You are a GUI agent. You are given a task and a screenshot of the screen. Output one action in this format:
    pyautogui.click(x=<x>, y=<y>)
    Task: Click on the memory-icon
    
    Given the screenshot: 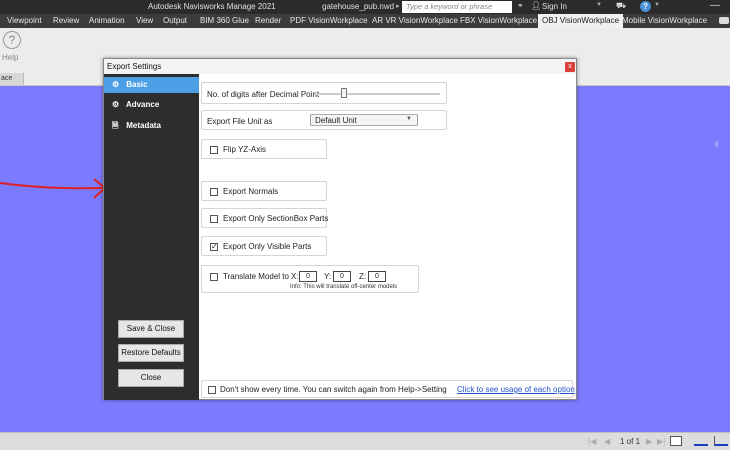 What is the action you would take?
    pyautogui.click(x=721, y=441)
    